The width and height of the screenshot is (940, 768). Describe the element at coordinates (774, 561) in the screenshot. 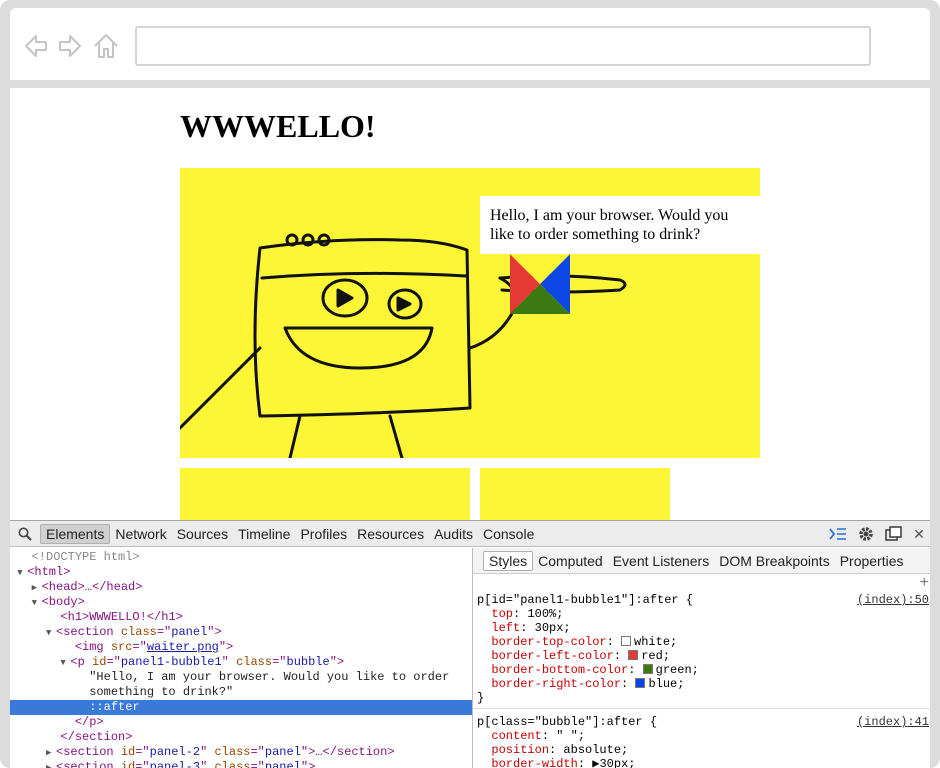

I see `tab-dom-breakpoints: DOM Breakpoints` at that location.